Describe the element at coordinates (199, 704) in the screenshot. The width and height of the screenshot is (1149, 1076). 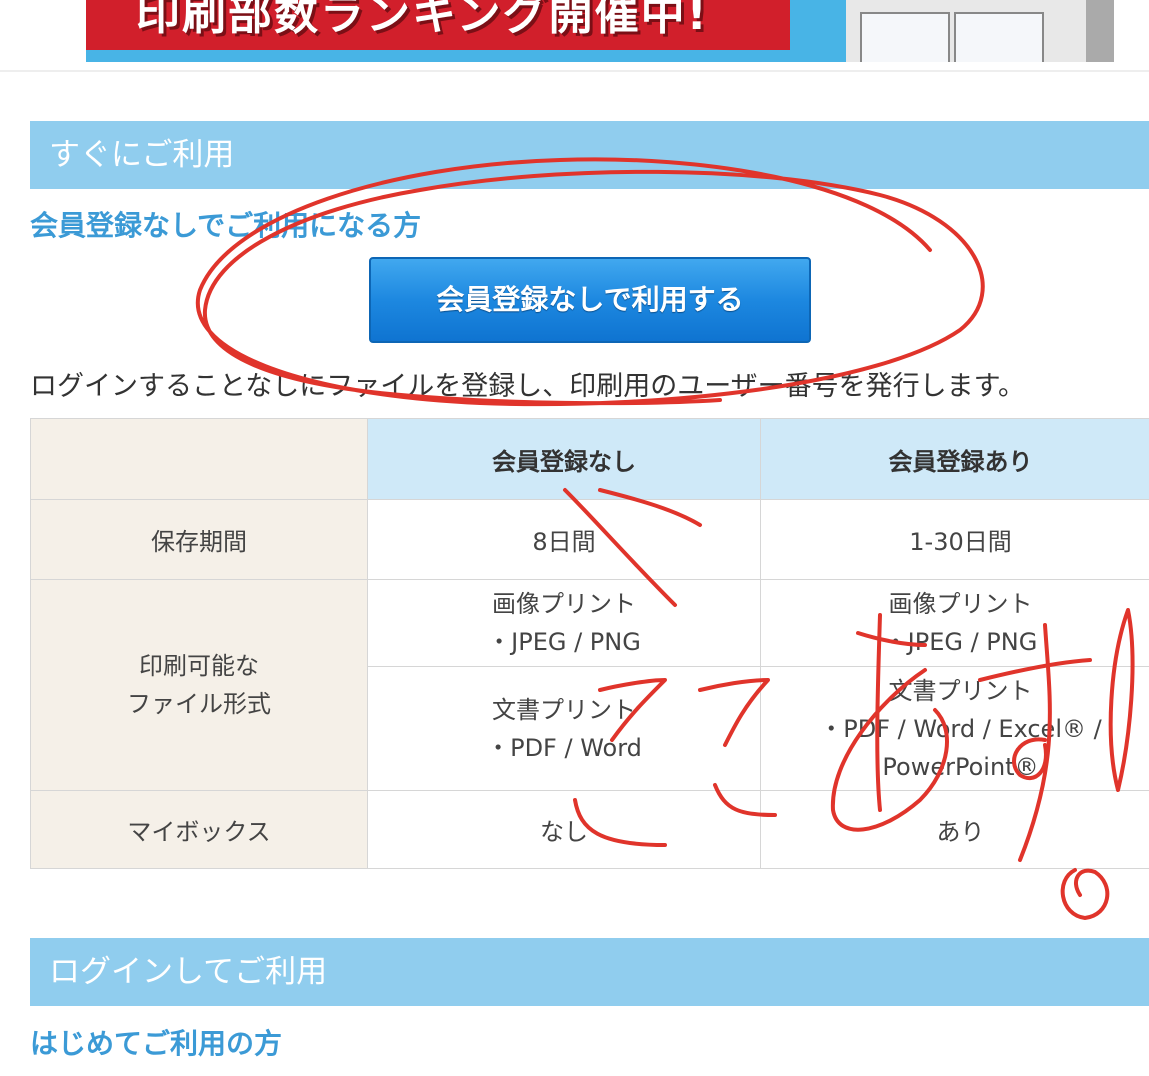
I see `formats-label-line2: ファイル形式` at that location.